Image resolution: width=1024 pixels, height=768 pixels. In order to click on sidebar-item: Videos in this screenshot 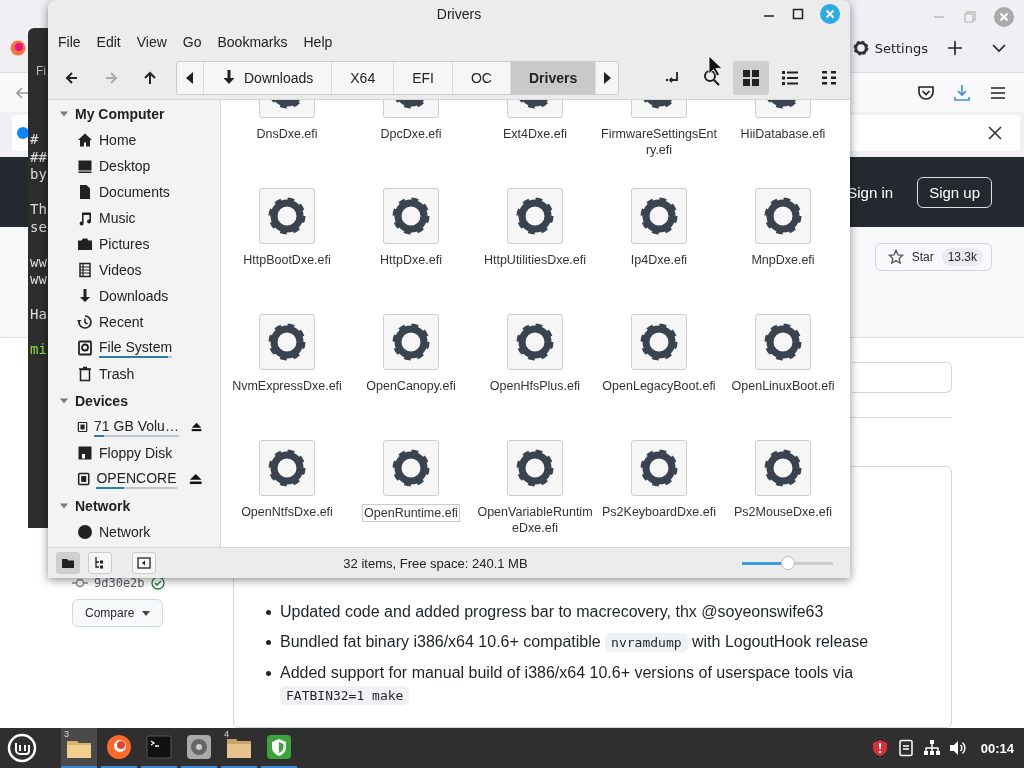, I will do `click(134, 270)`.